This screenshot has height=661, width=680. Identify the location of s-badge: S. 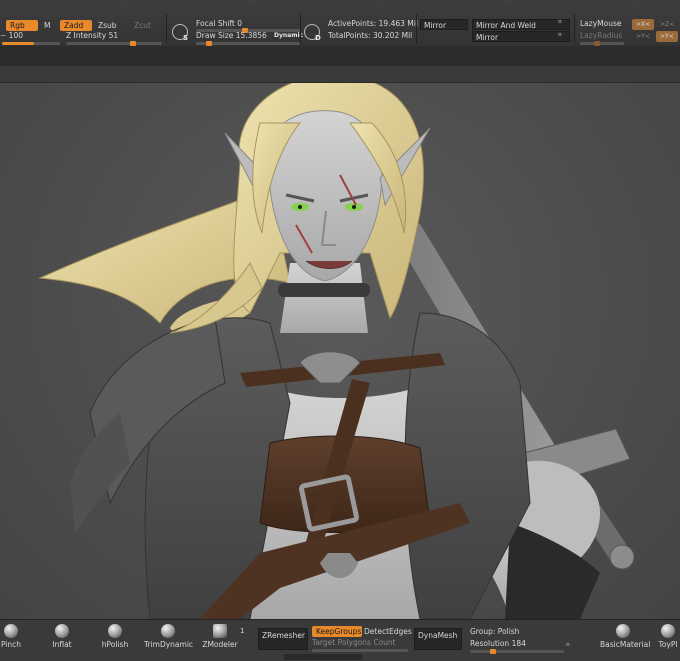
(186, 38).